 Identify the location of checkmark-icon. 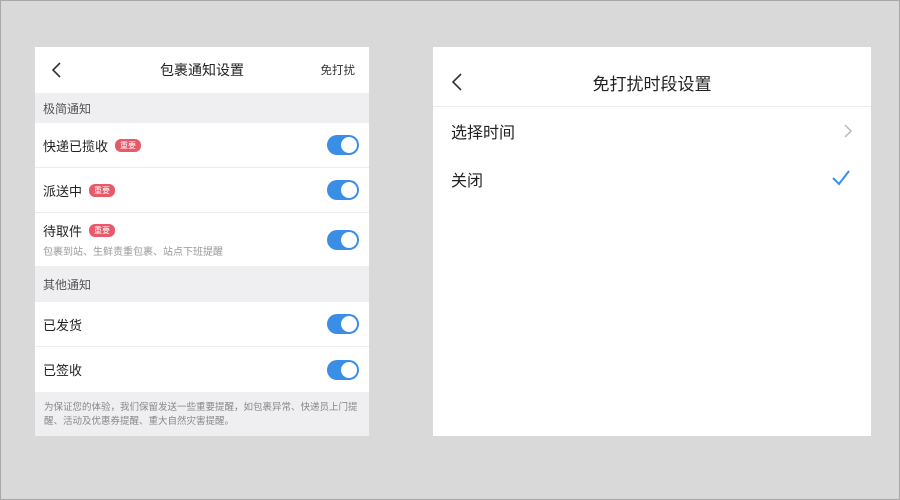
(841, 178).